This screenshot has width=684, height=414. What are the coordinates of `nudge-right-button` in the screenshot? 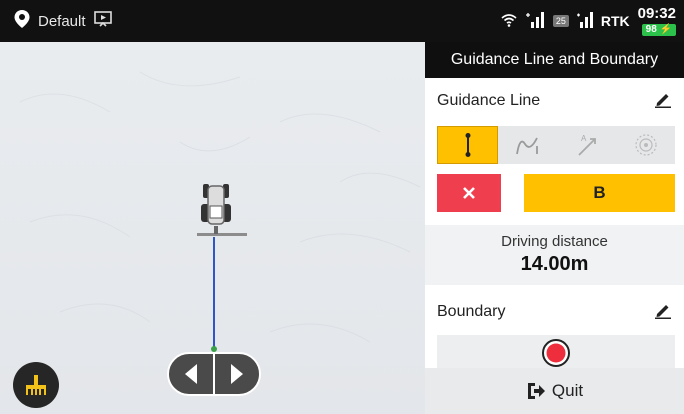 It's located at (237, 374).